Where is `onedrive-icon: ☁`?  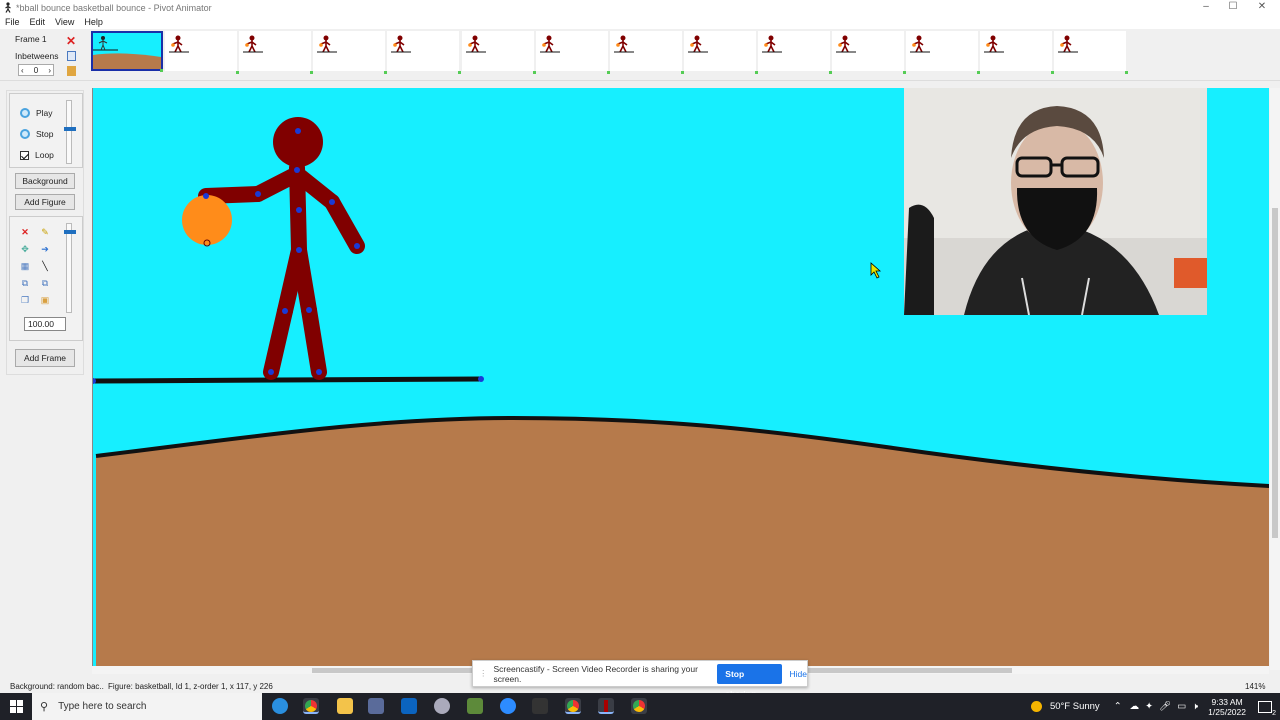
onedrive-icon: ☁ is located at coordinates (1135, 706).